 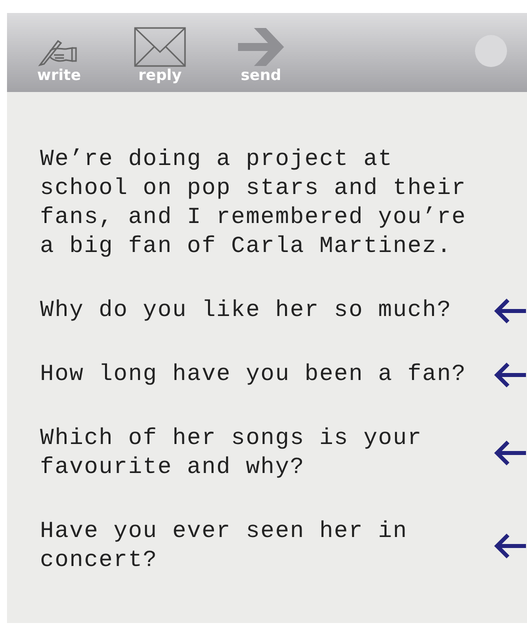 What do you see at coordinates (246, 310) in the screenshot?
I see `question-text: Why do you like her so much?` at bounding box center [246, 310].